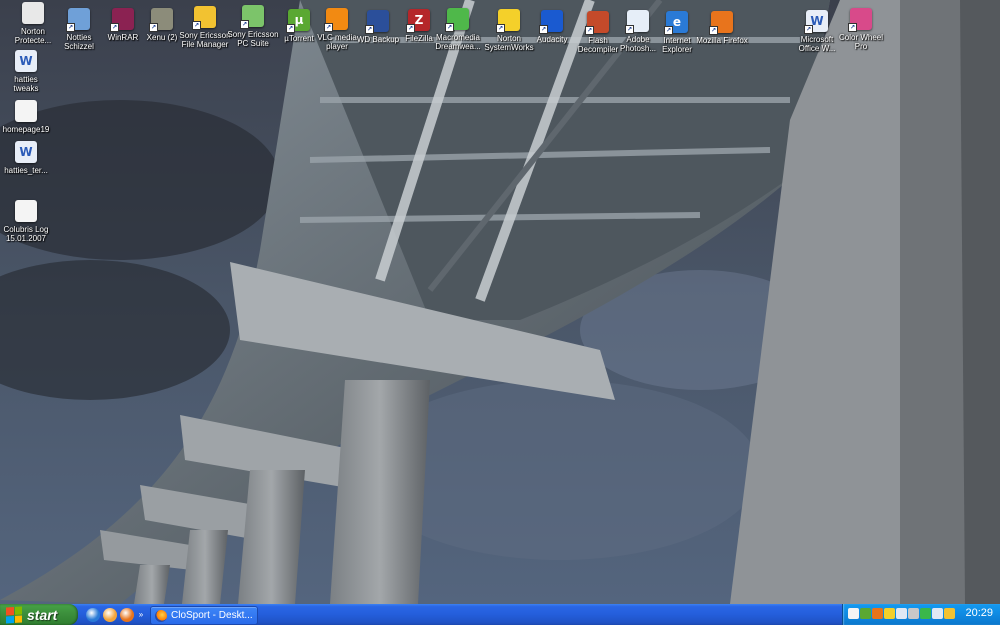  What do you see at coordinates (377, 22) in the screenshot?
I see `wd-backup-icon: ↗` at bounding box center [377, 22].